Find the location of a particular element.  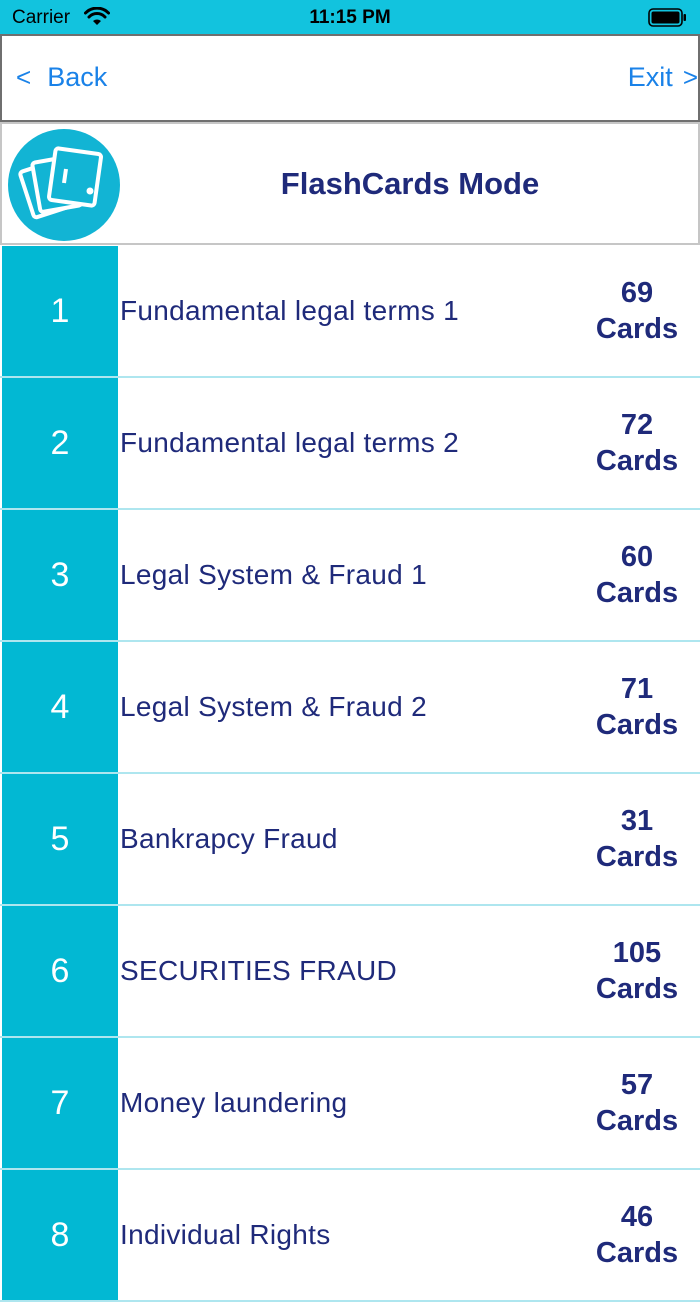

card-count-value: 105 is located at coordinates (637, 953).